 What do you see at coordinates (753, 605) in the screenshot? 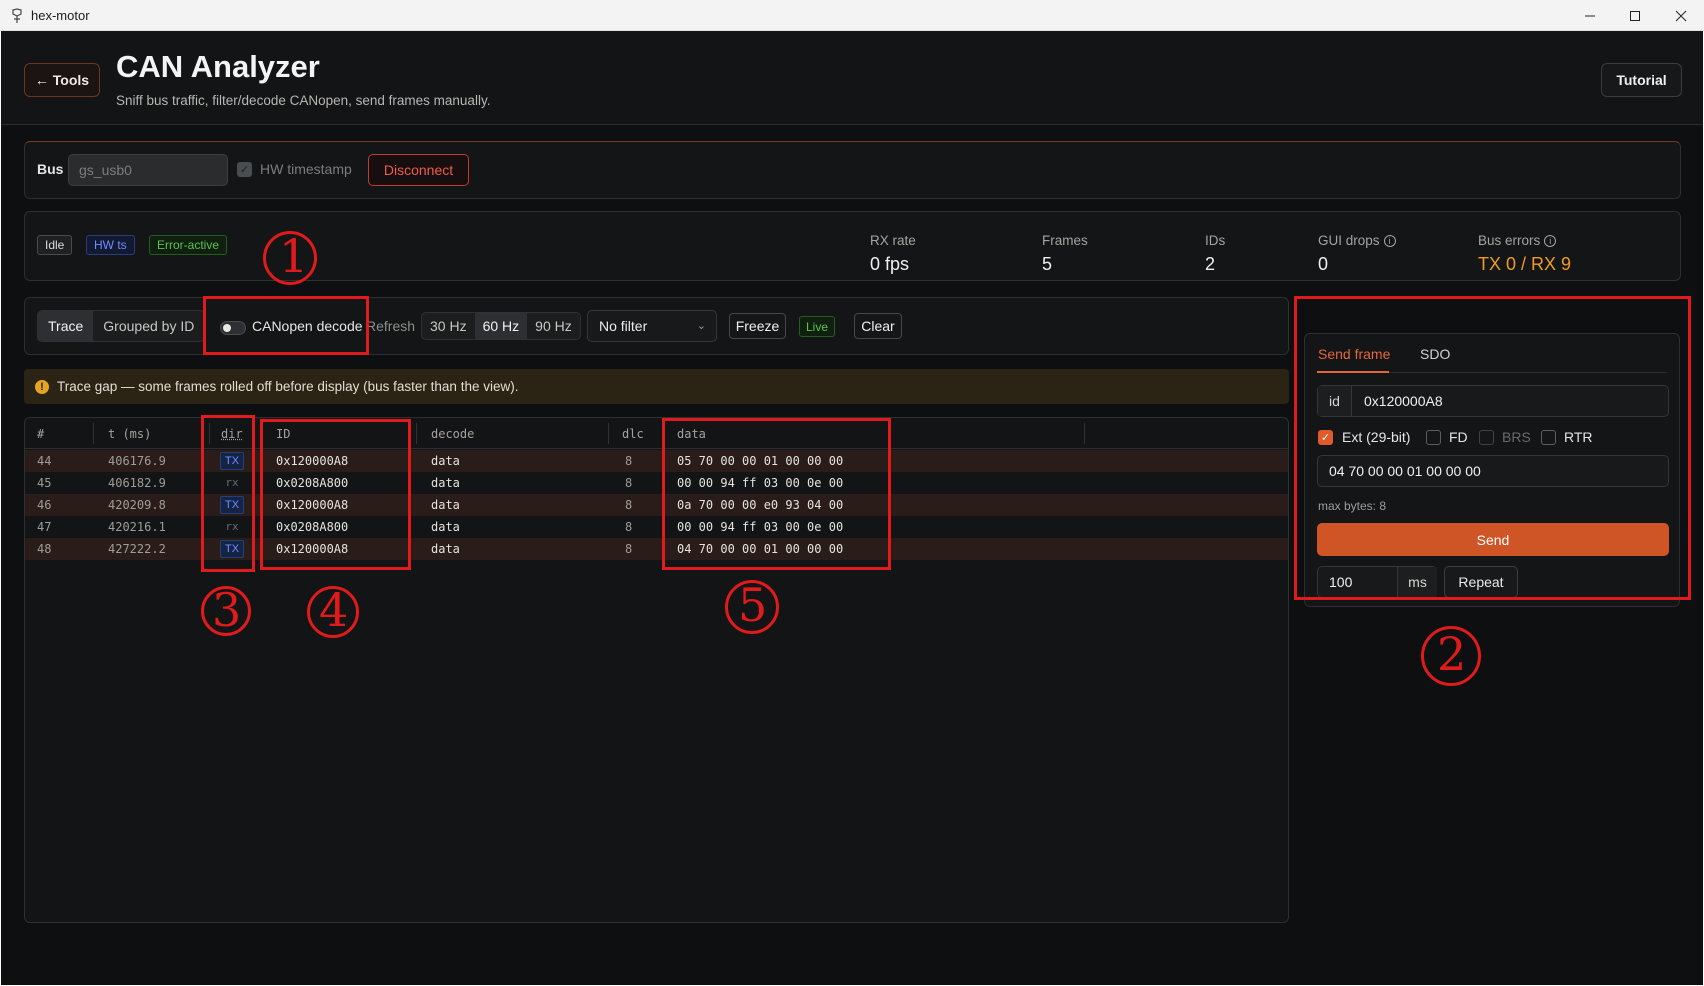
I see `annotation-number-5: 5` at bounding box center [753, 605].